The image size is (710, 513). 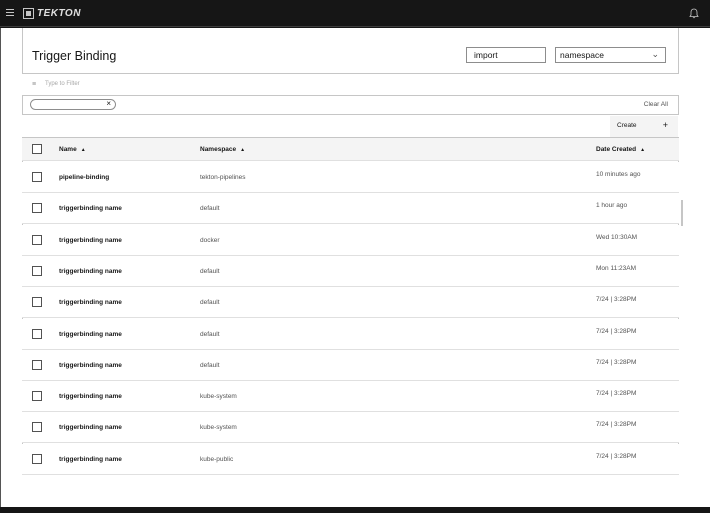 I want to click on create-label: Create, so click(x=627, y=125).